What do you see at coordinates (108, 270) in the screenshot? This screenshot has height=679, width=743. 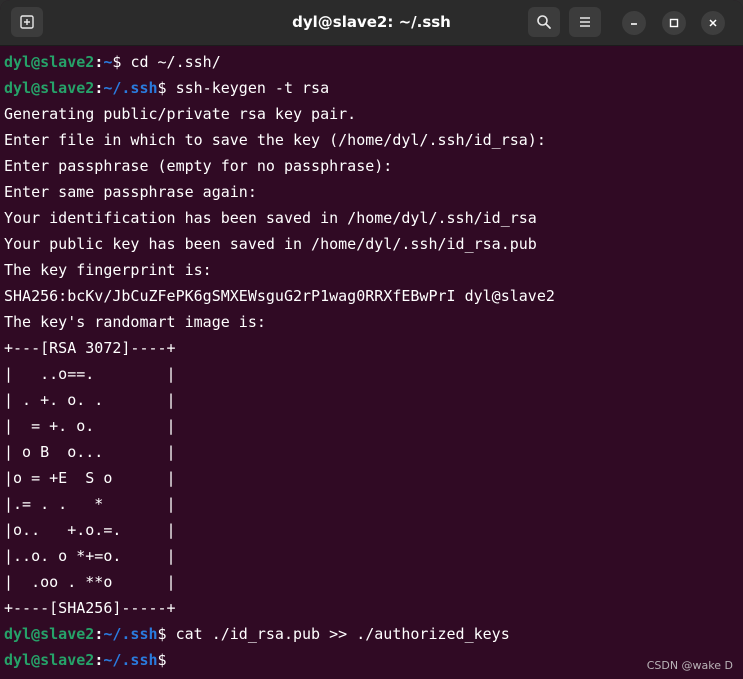 I see `output-line: The key fingerprint is:` at bounding box center [108, 270].